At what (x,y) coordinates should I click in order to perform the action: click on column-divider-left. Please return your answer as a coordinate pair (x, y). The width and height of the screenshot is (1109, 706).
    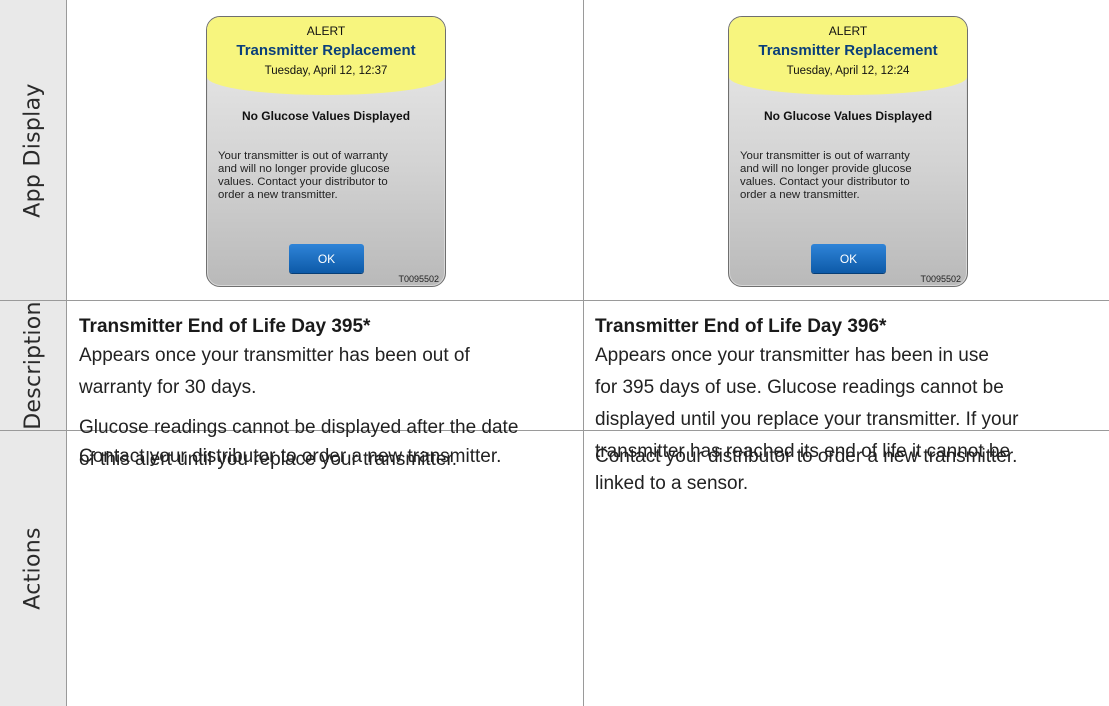
    Looking at the image, I should click on (66, 353).